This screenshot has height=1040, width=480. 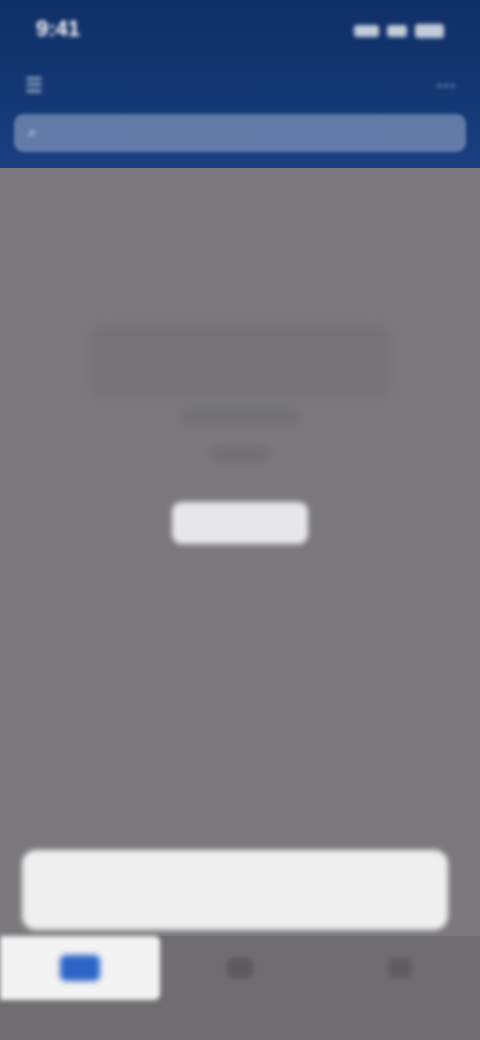 What do you see at coordinates (32, 132) in the screenshot?
I see `search-icon: ⌕` at bounding box center [32, 132].